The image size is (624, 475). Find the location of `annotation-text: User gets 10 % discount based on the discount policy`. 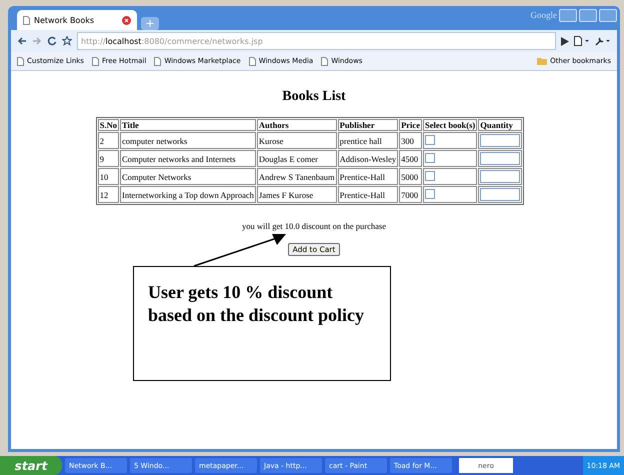

annotation-text: User gets 10 % discount based on the discount policy is located at coordinates (262, 323).